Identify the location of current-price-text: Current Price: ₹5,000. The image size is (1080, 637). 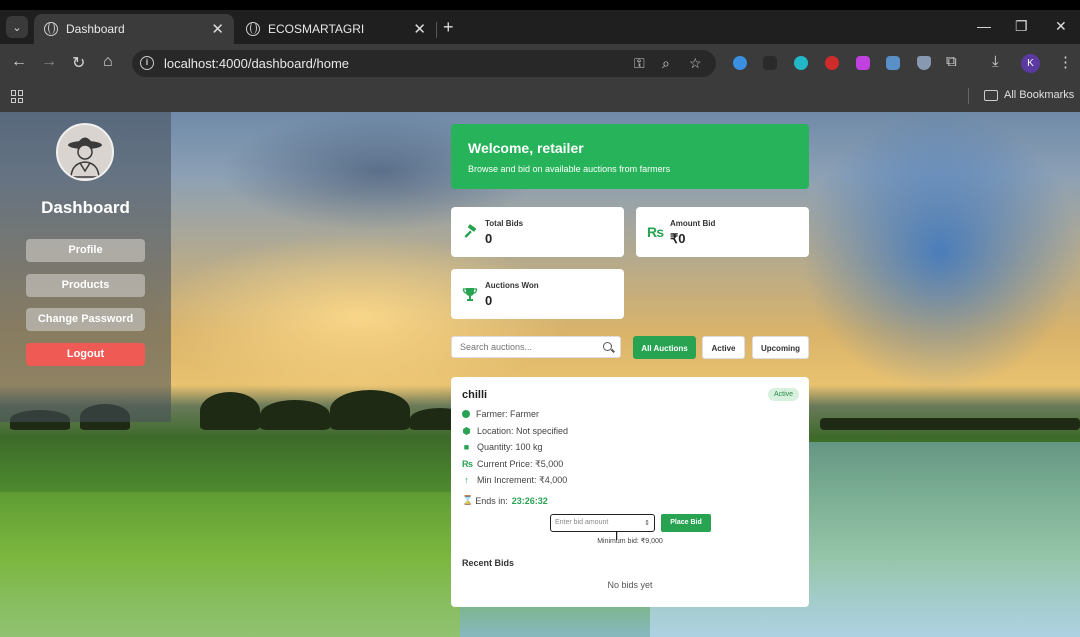
(520, 464).